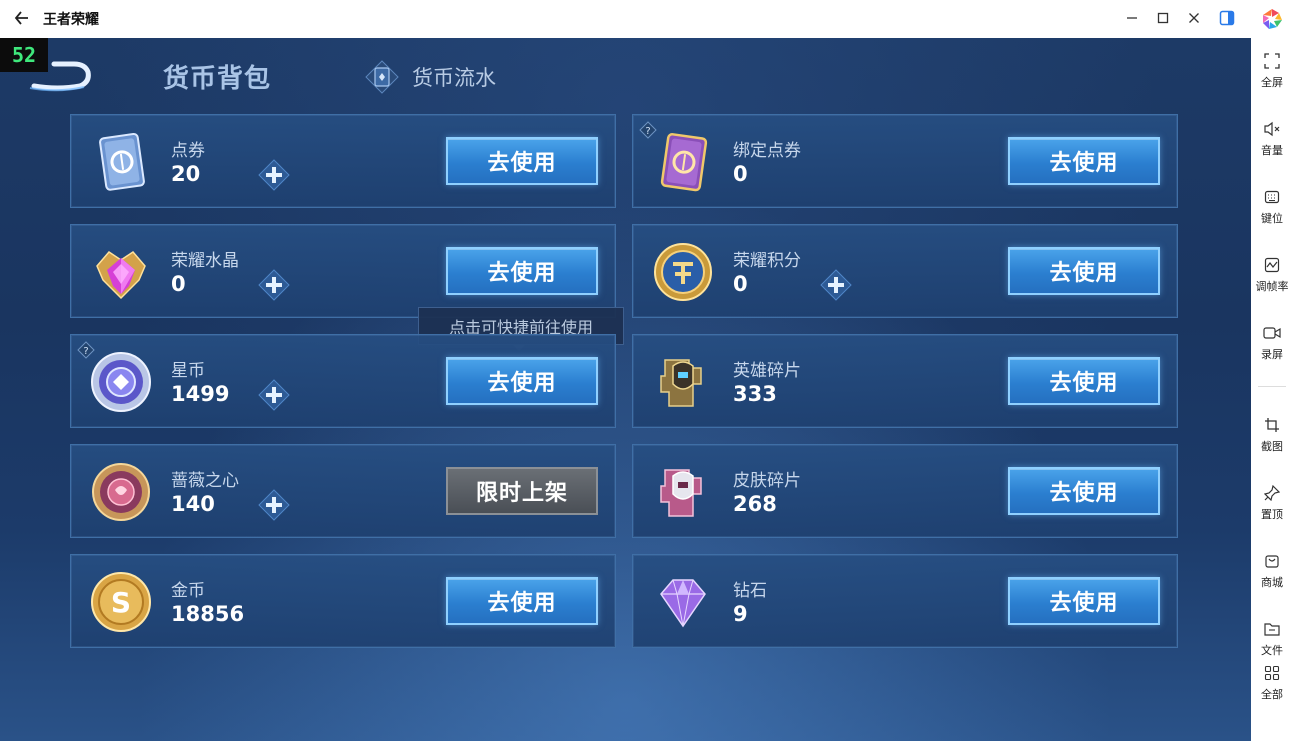 The height and width of the screenshot is (741, 1293). Describe the element at coordinates (683, 602) in the screenshot. I see `diamond-icon` at that location.